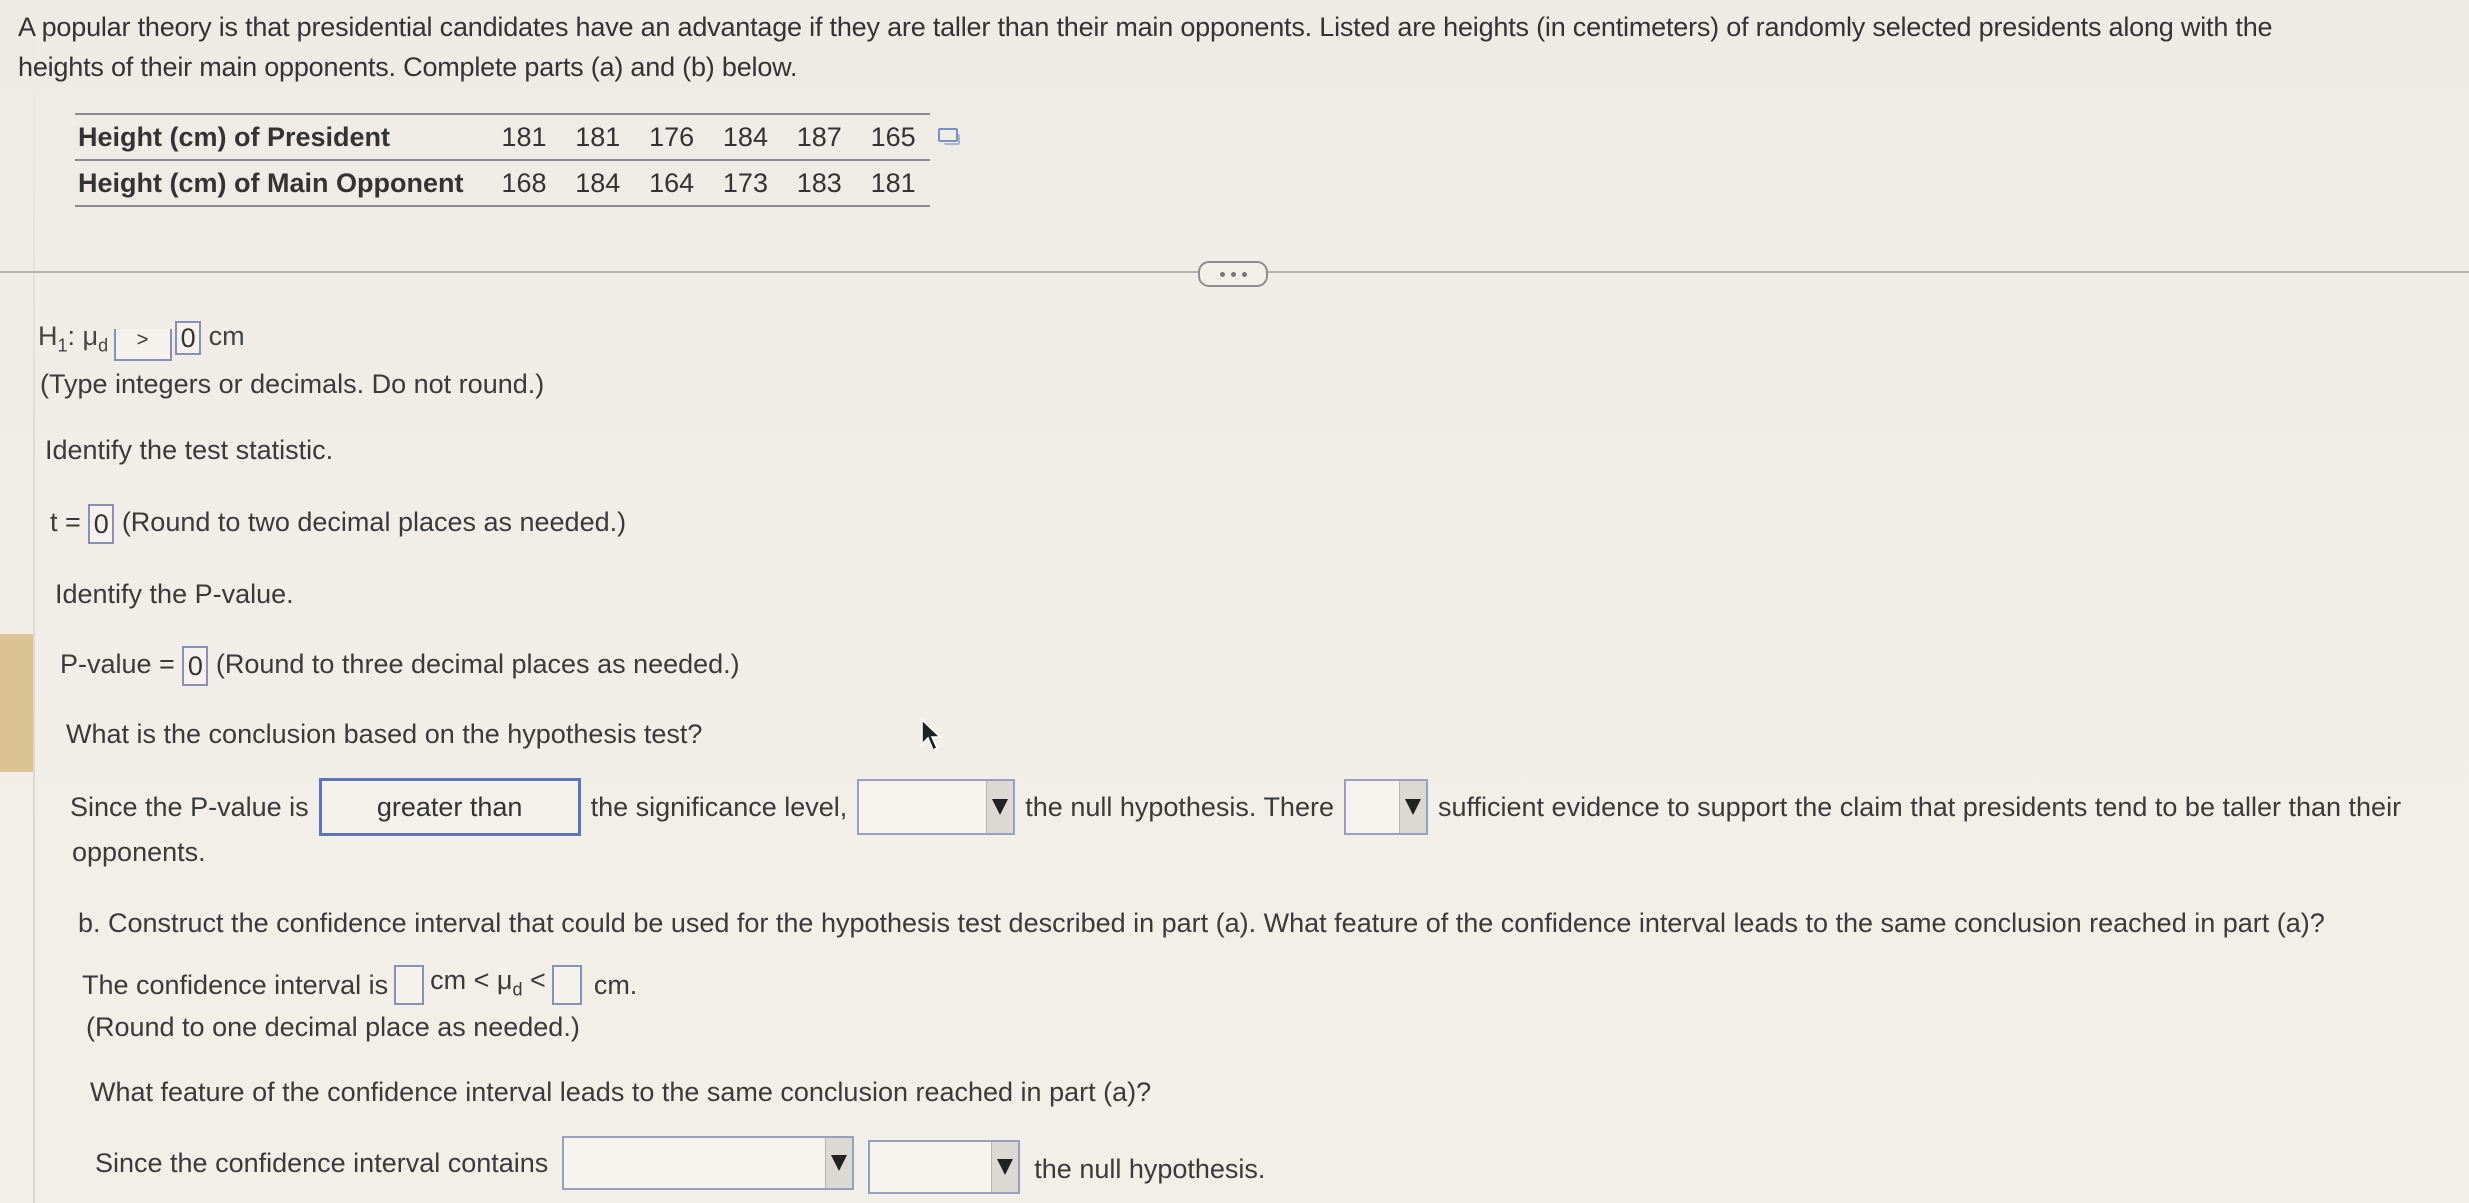 The width and height of the screenshot is (2469, 1203). Describe the element at coordinates (745, 182) in the screenshot. I see `table-cell: 173` at that location.